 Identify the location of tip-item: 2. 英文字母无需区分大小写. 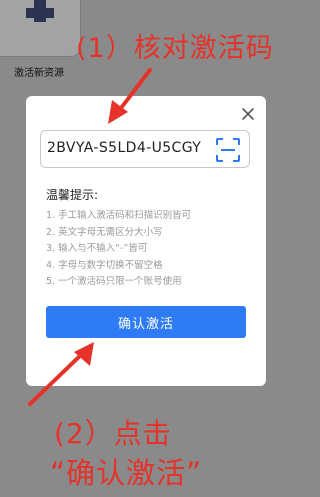
(104, 232).